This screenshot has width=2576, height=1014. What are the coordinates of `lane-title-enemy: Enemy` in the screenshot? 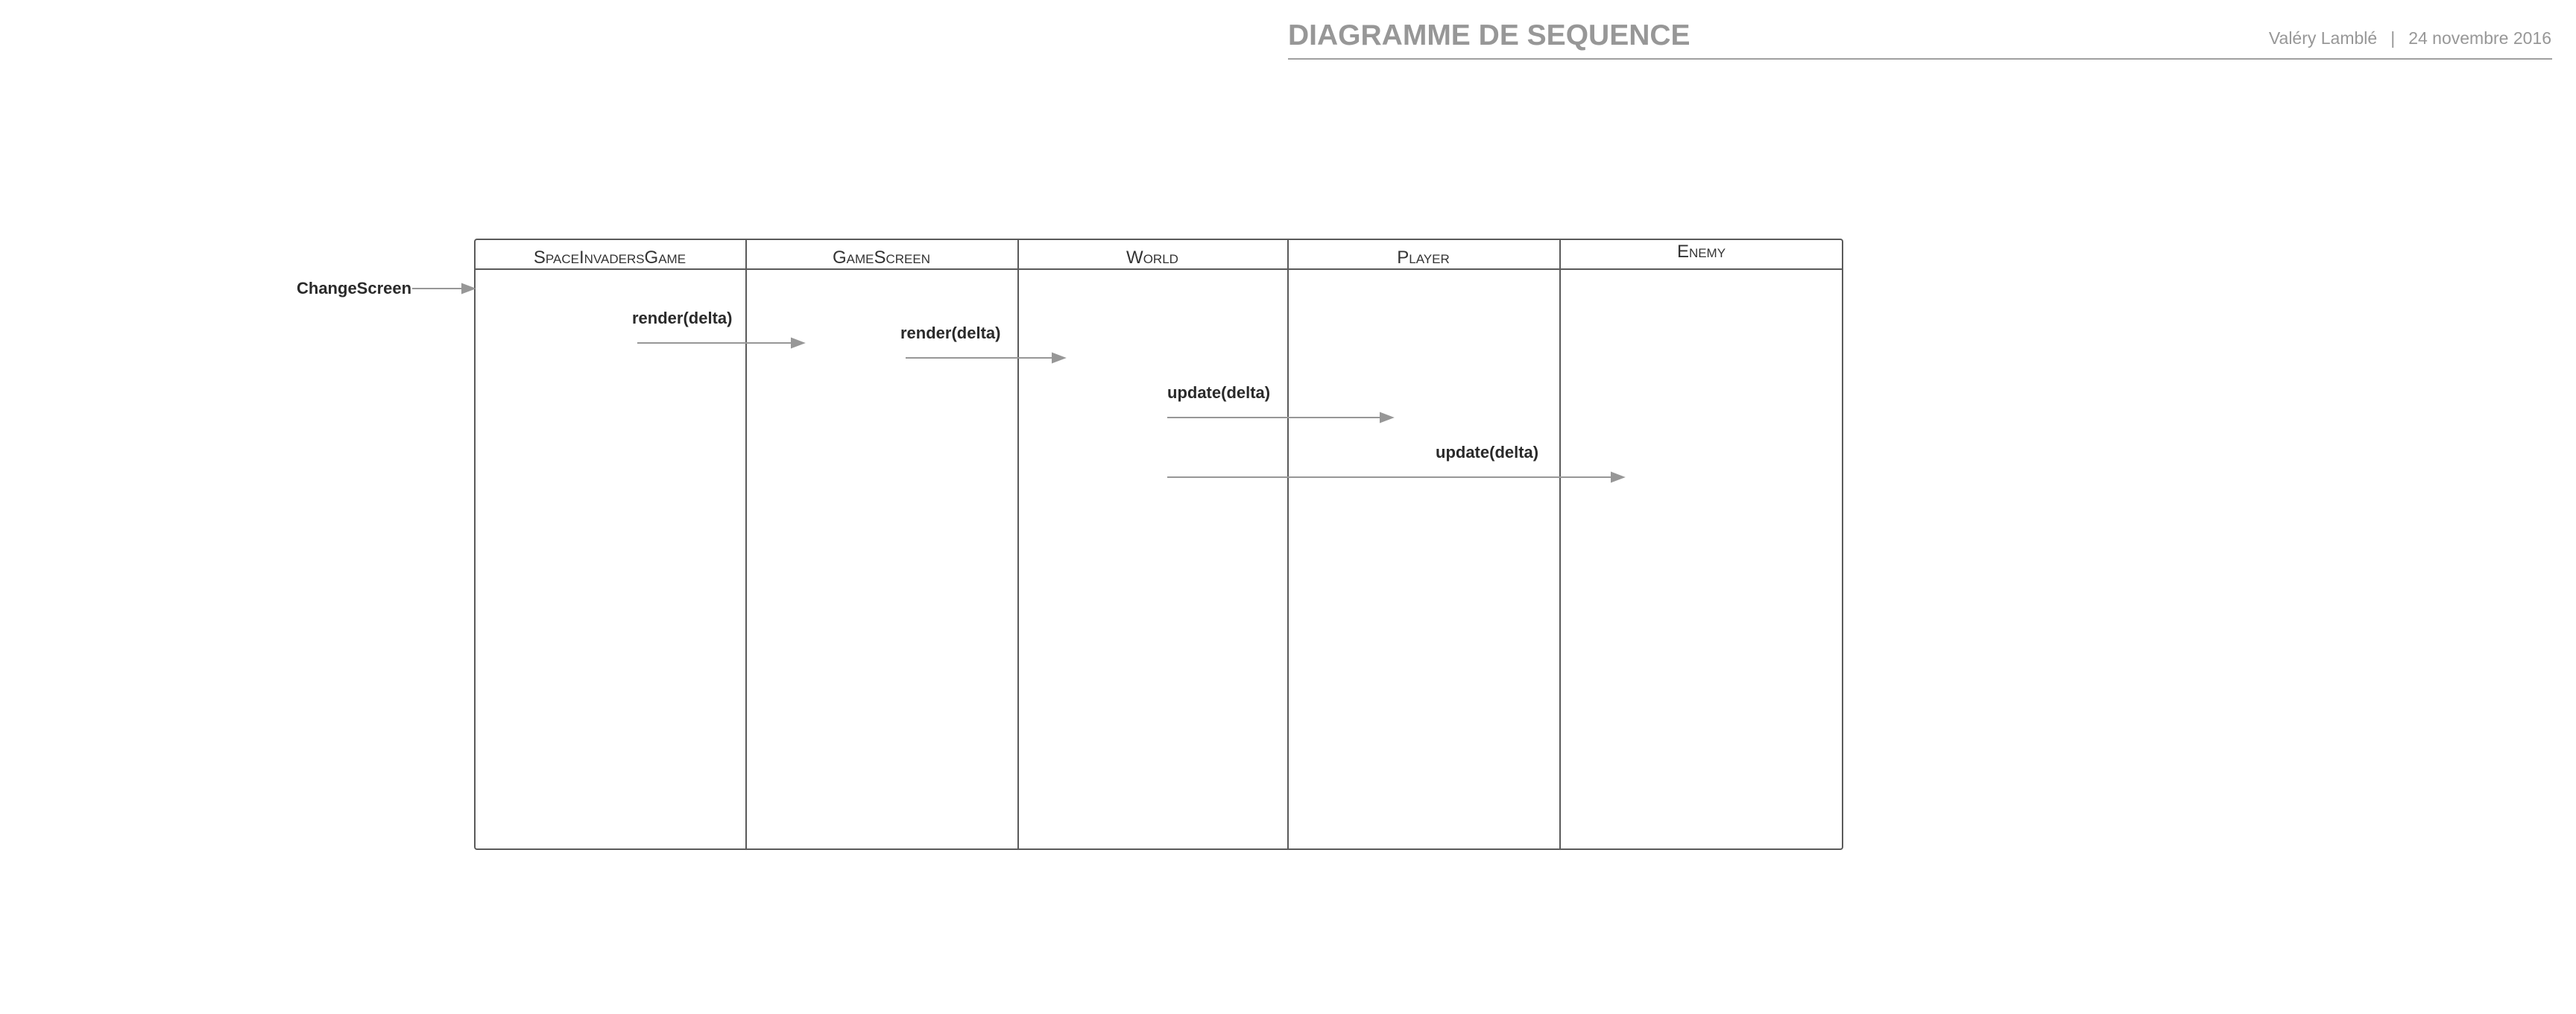 It's located at (1701, 252).